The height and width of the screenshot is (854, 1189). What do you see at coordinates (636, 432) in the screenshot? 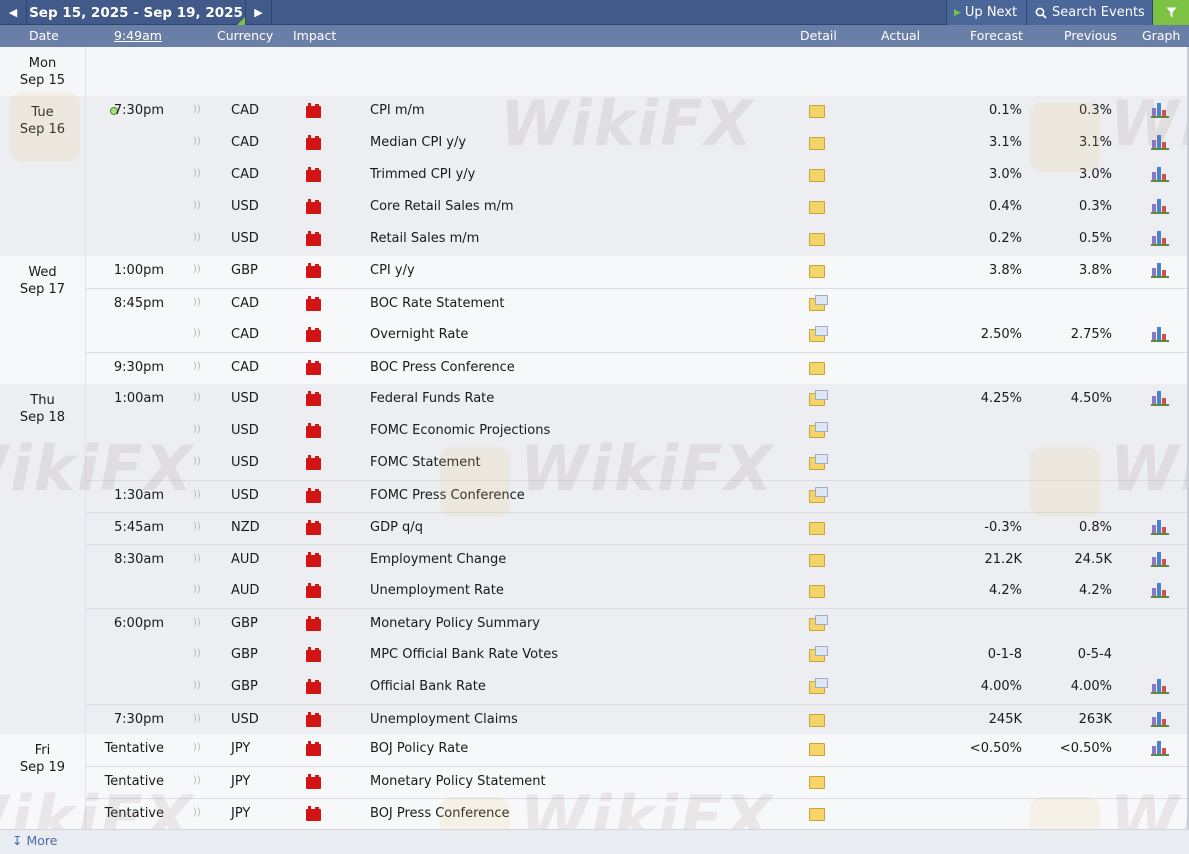
I see `event-row: )) USD FOMC Economic Projections` at bounding box center [636, 432].